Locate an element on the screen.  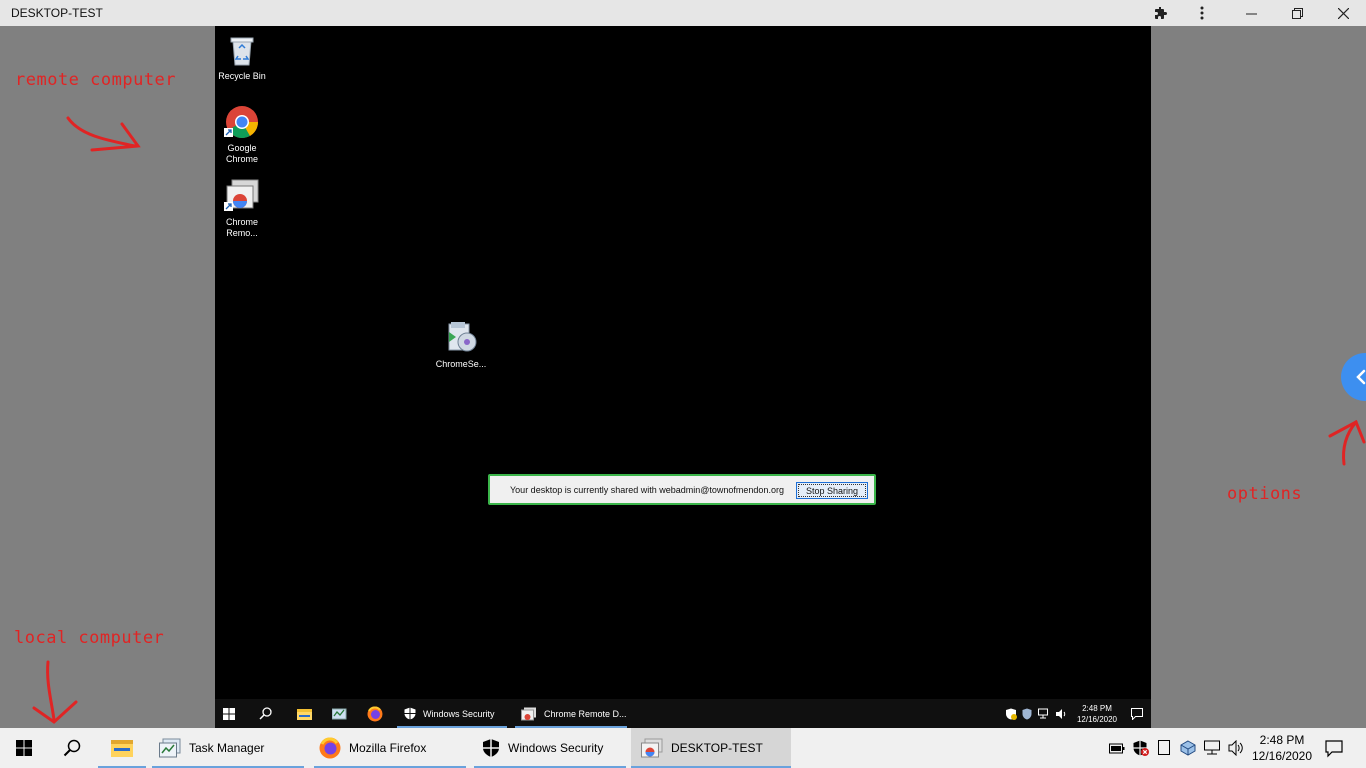
remote-task-manager-button is located at coordinates (341, 713).